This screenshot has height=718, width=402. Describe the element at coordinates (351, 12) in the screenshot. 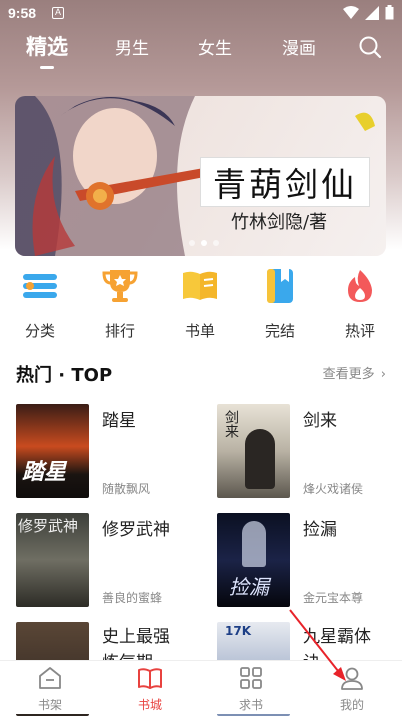

I see `wifi-icon` at that location.